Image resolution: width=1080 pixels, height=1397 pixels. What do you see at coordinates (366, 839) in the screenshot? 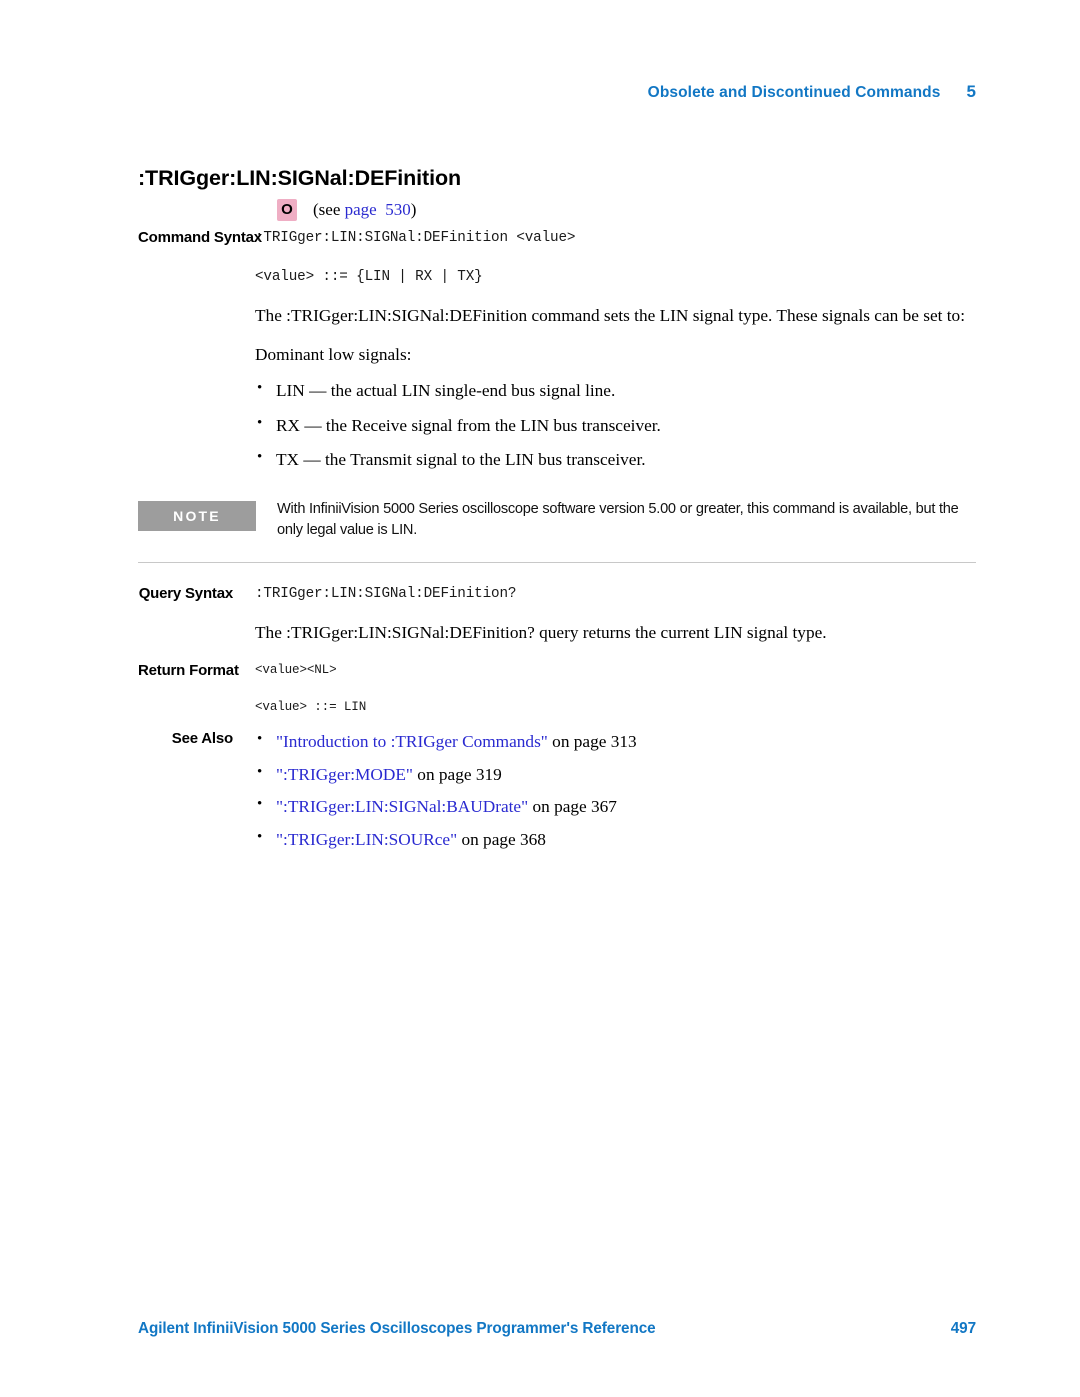
I see `see-also-link: ":TRIGger:LIN:SOURce"` at bounding box center [366, 839].